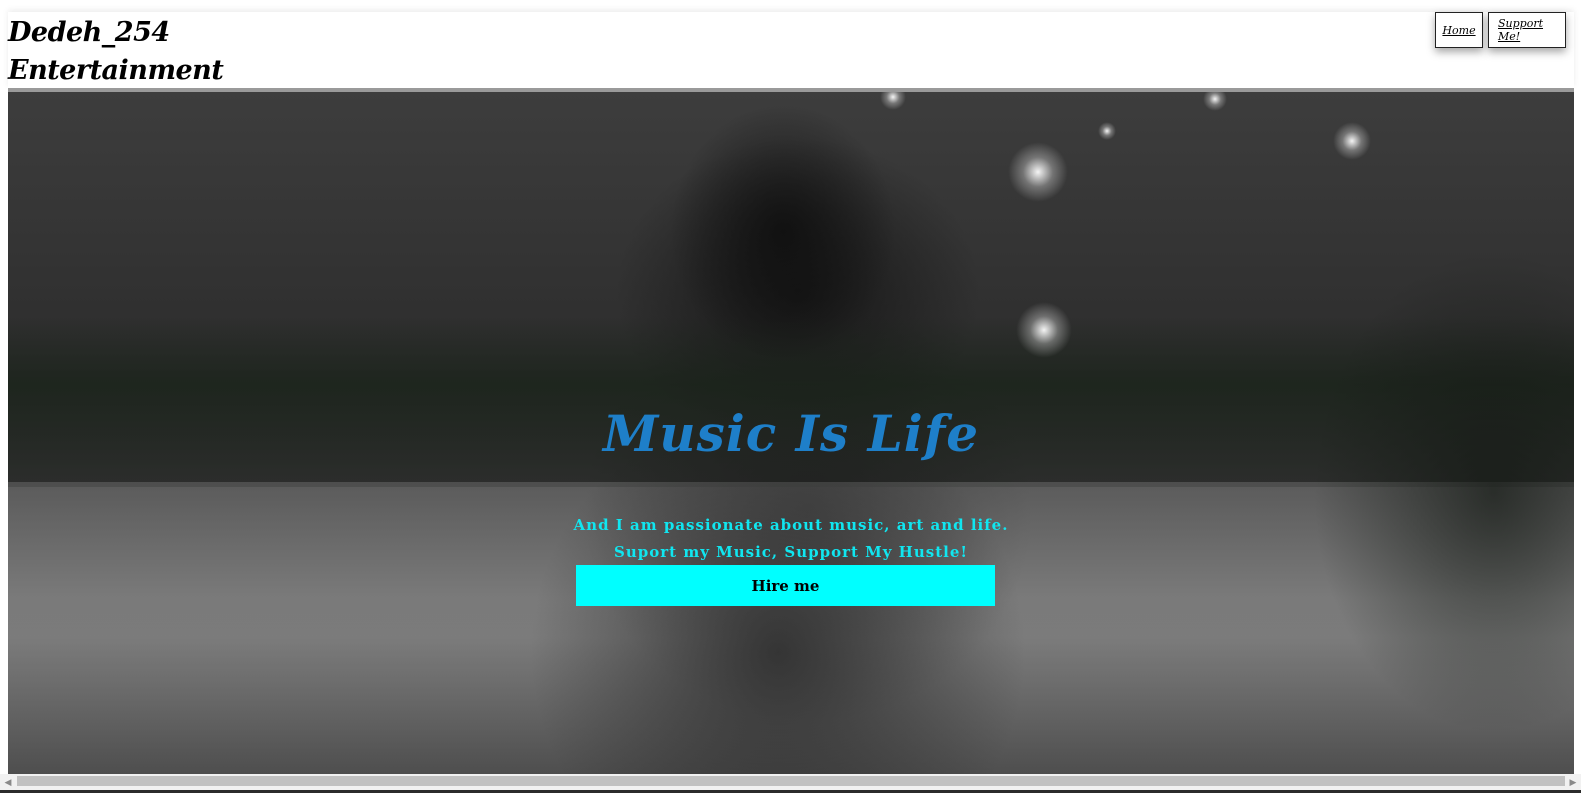 The image size is (1581, 793). I want to click on nav-home-button: Home, so click(1459, 30).